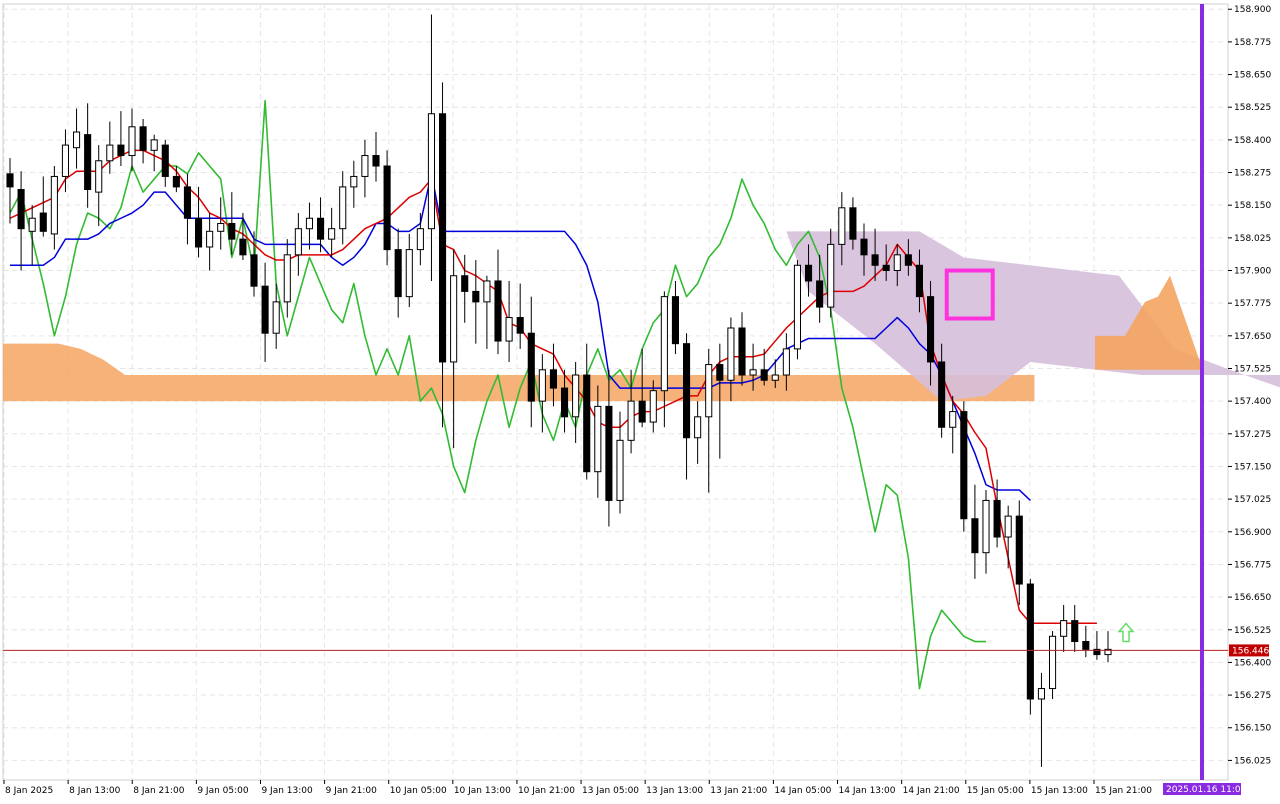  I want to click on price-tick-label: 157.775, so click(1252, 304).